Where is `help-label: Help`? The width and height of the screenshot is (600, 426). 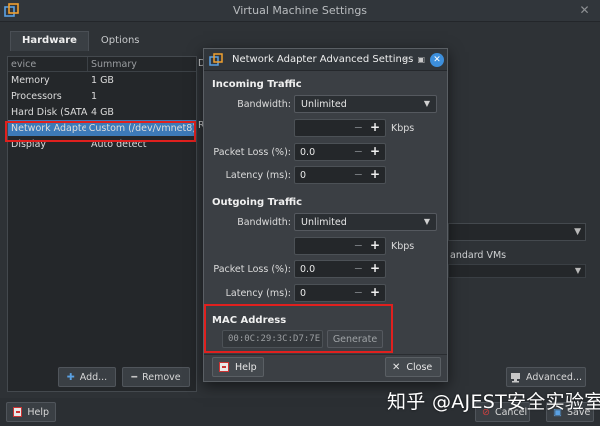
help-label: Help is located at coordinates (38, 412).